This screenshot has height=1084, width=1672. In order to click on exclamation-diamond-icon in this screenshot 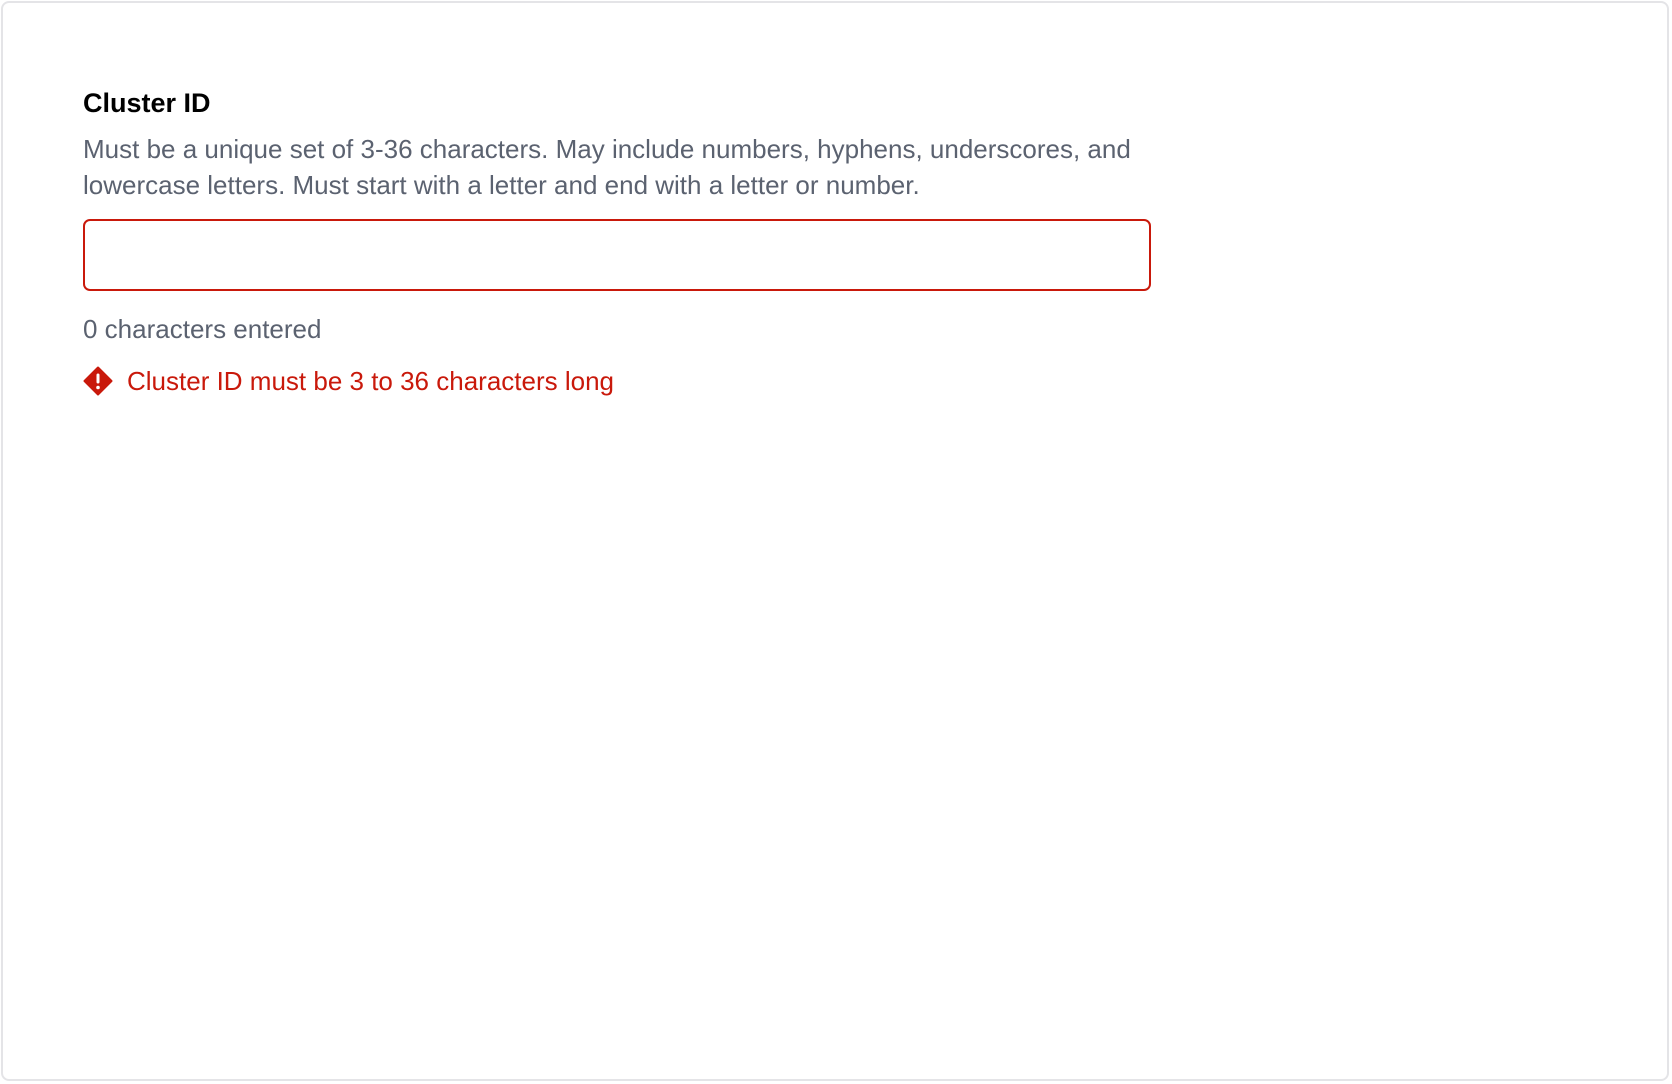, I will do `click(98, 381)`.